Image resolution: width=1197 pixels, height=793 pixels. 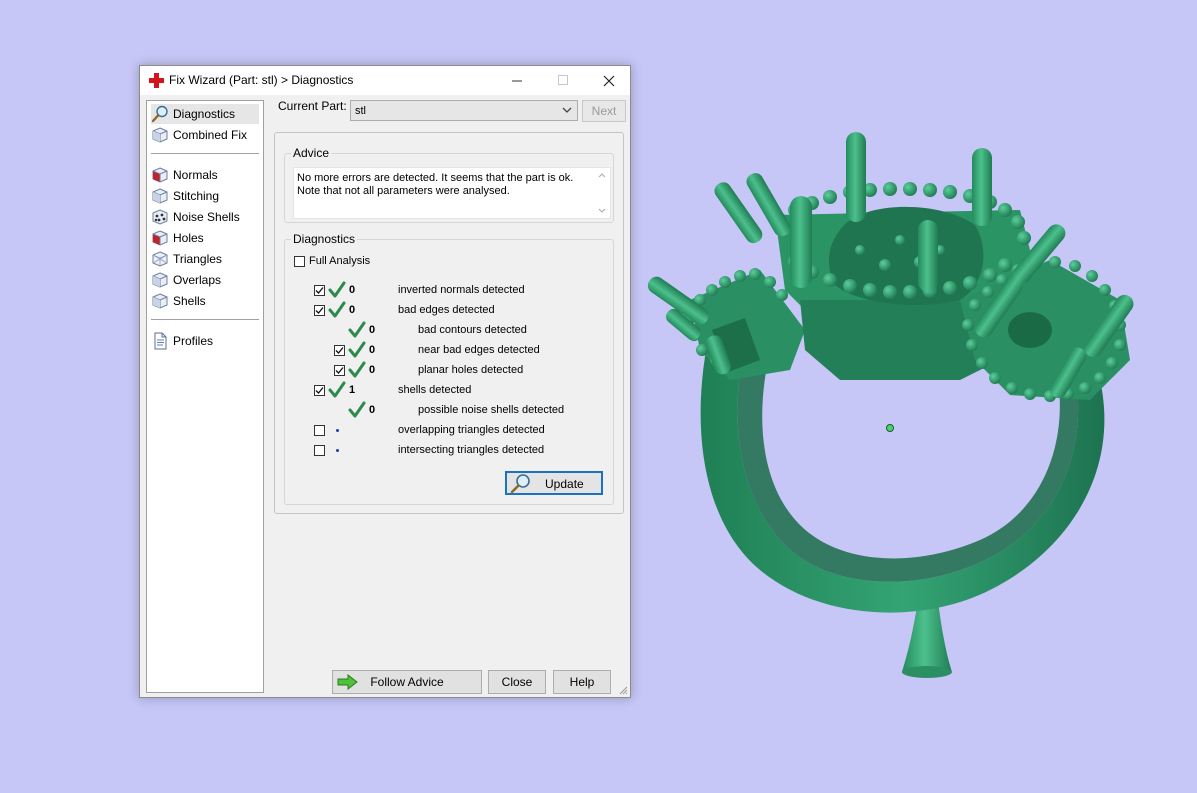 What do you see at coordinates (459, 430) in the screenshot?
I see `diag-row-overlapping-triangles-detected: overlapping triangles detected` at bounding box center [459, 430].